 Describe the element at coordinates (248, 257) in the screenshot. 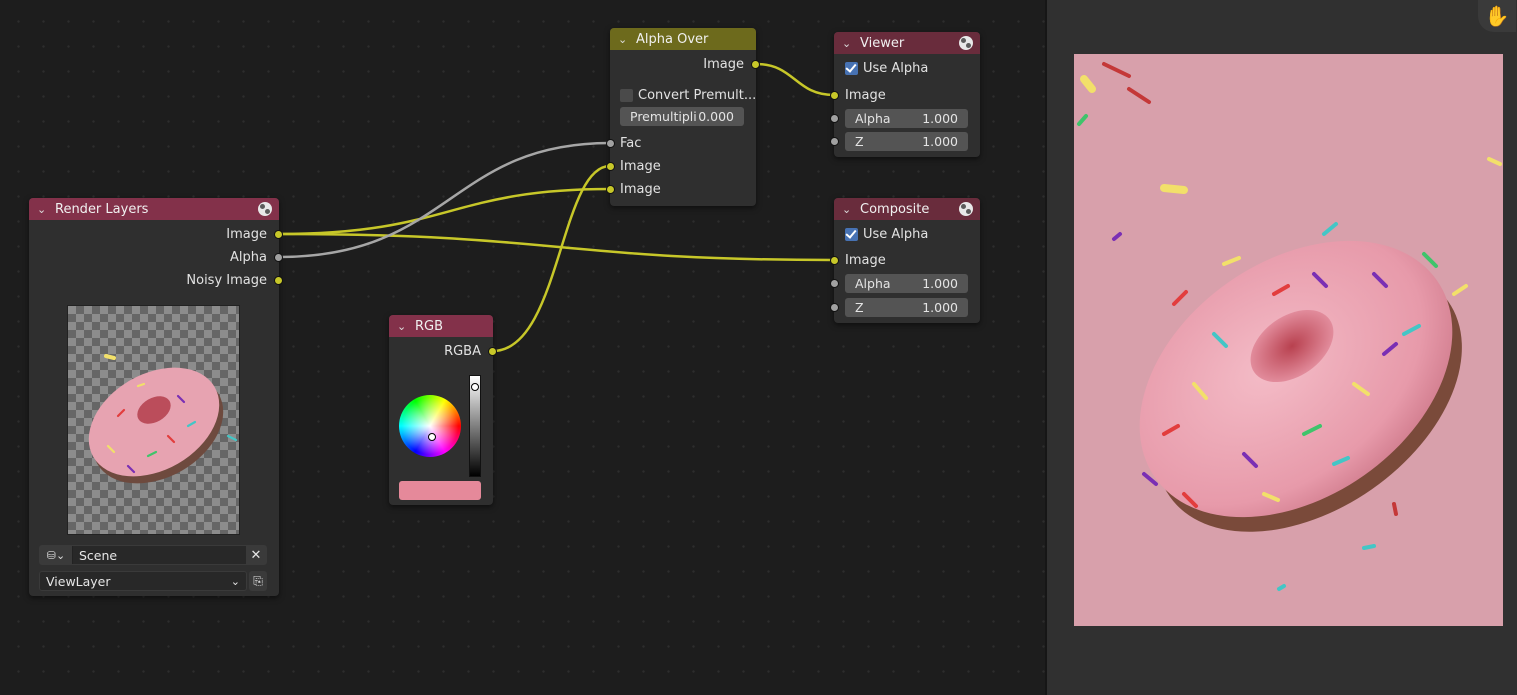

I see `output-alpha-label: Alpha` at that location.